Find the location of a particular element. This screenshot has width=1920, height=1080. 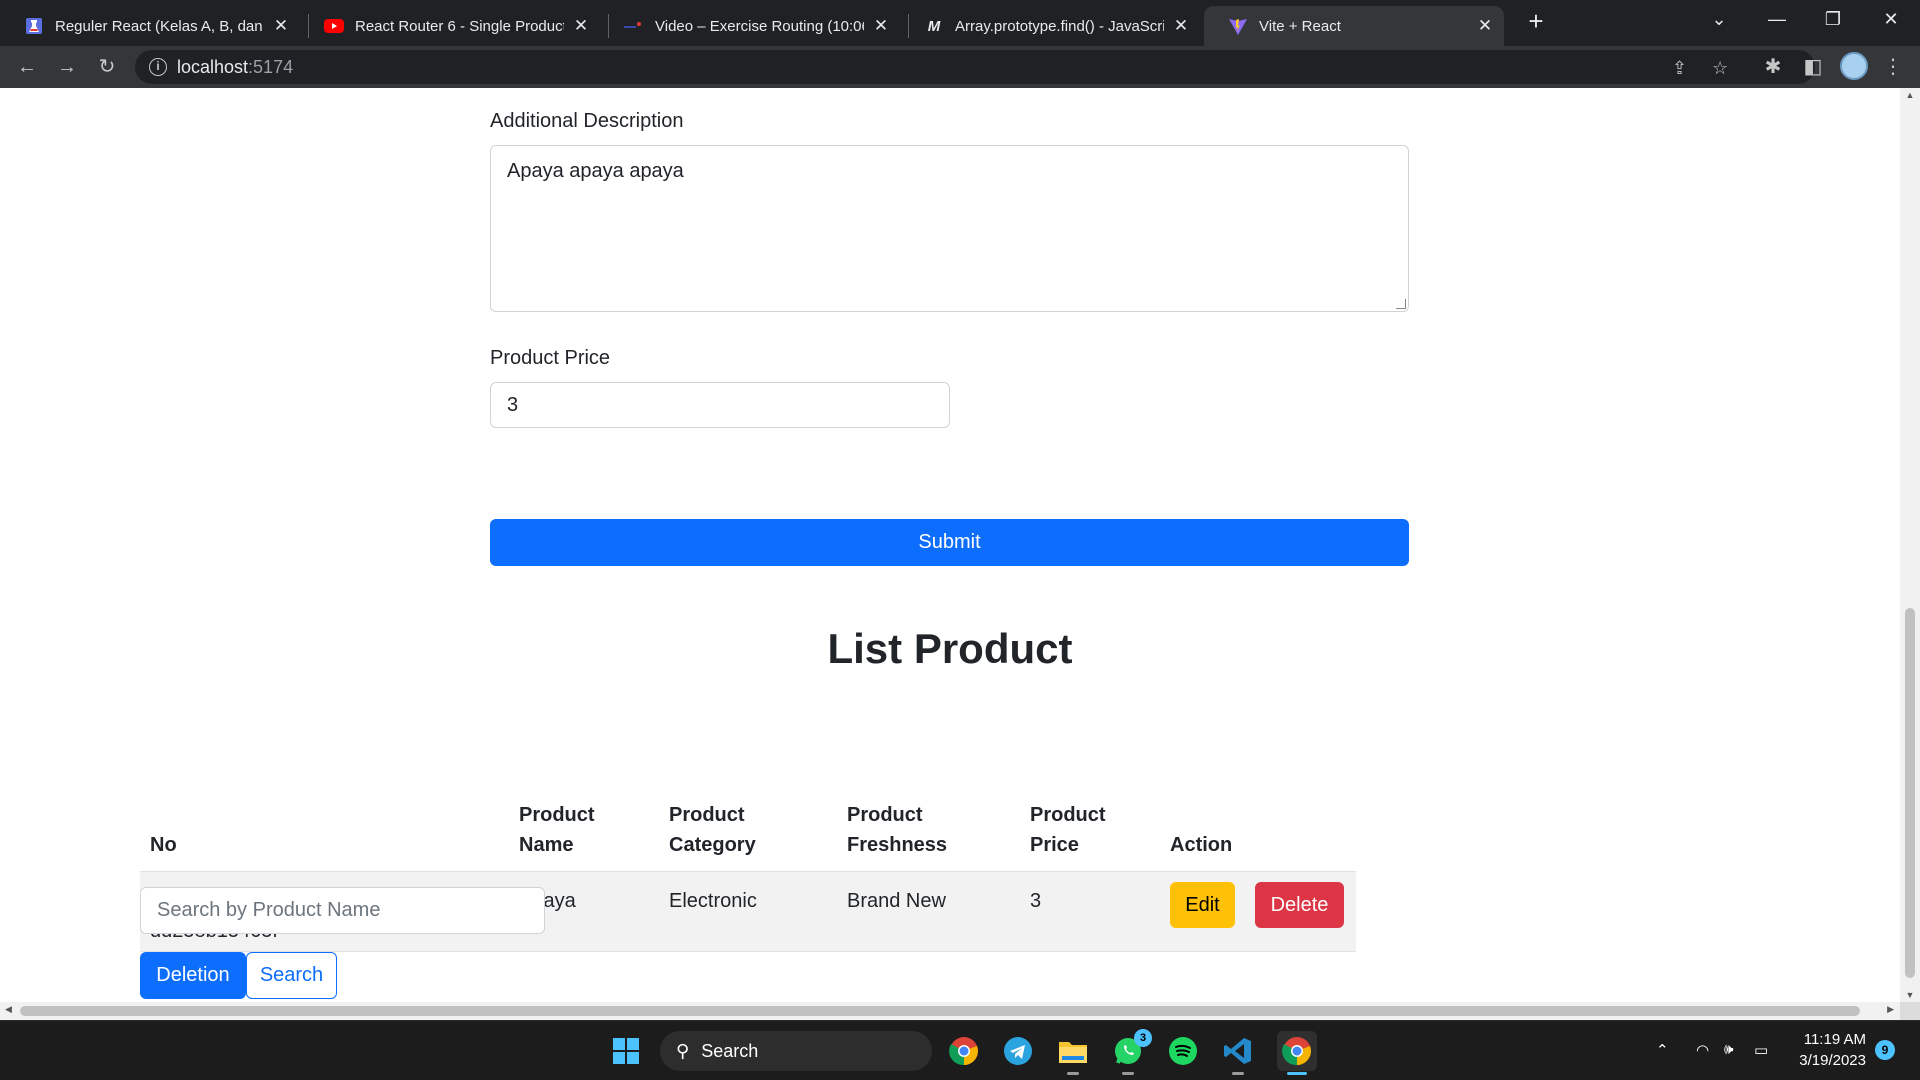

site-info-icon: i is located at coordinates (158, 67).